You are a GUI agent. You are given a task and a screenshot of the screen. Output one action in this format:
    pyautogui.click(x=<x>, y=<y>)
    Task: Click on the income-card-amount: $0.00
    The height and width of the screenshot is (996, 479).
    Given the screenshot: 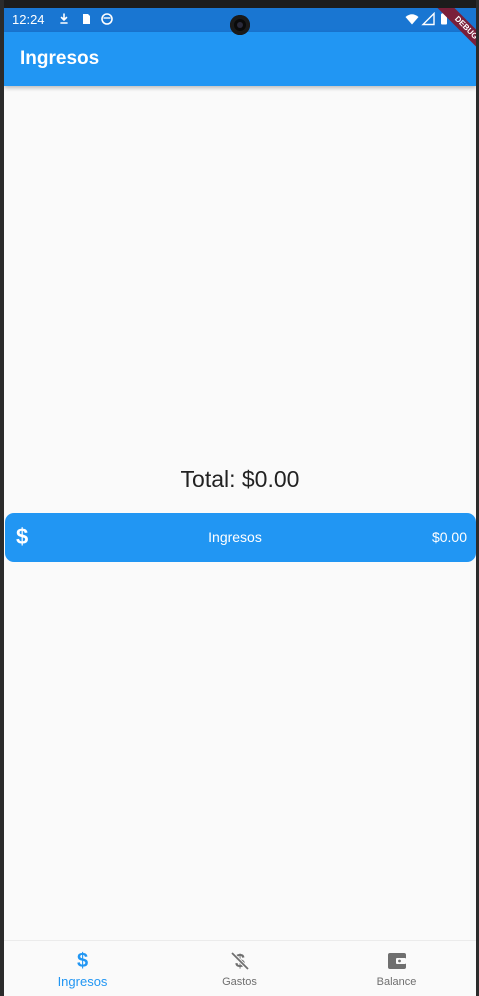 What is the action you would take?
    pyautogui.click(x=449, y=537)
    